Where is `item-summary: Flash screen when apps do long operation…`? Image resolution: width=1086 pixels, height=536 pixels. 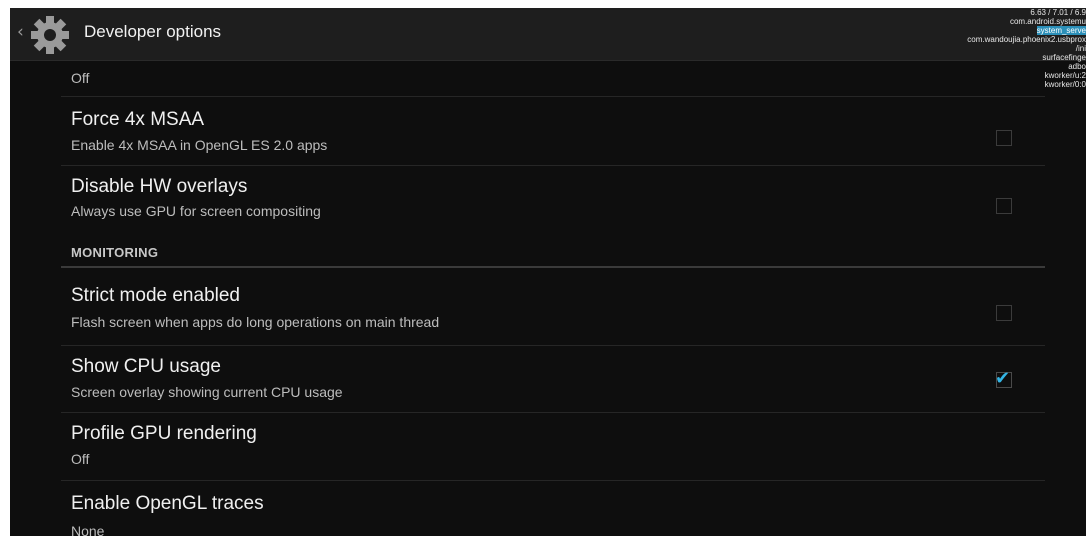
item-summary: Flash screen when apps do long operation… is located at coordinates (255, 322).